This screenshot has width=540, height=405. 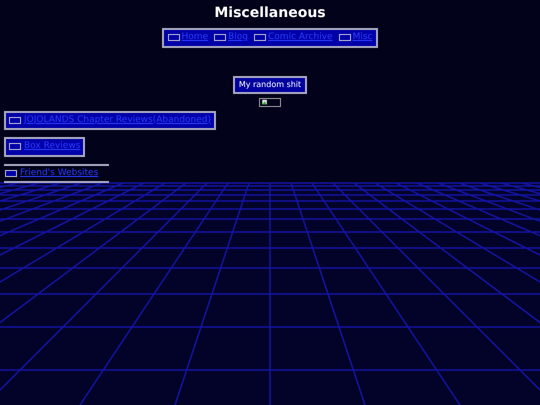 I want to click on nav-link: Home, so click(x=188, y=37).